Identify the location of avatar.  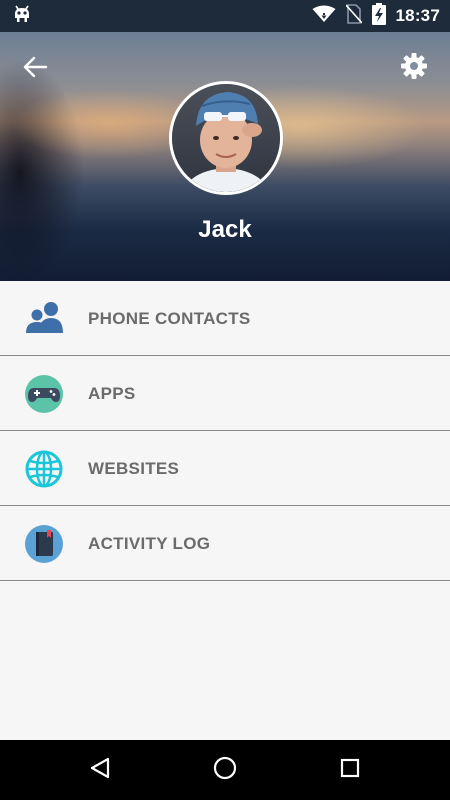
(226, 138).